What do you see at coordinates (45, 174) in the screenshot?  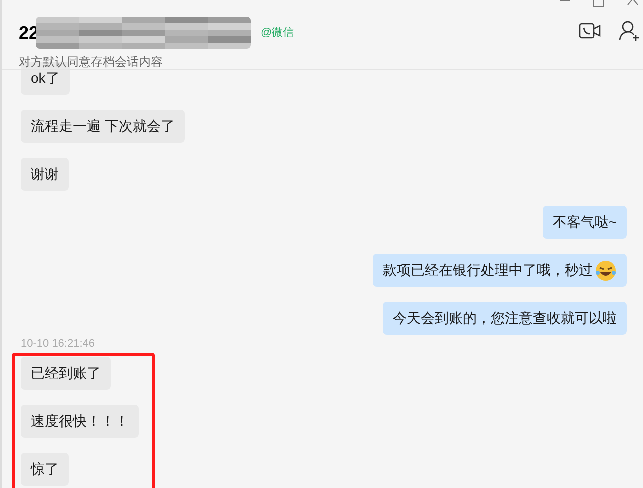 I see `message-text: 谢谢` at bounding box center [45, 174].